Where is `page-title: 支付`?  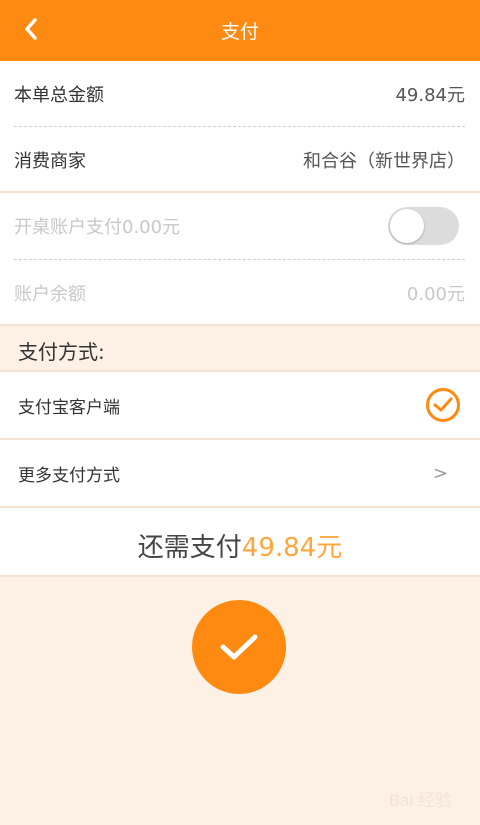 page-title: 支付 is located at coordinates (239, 32).